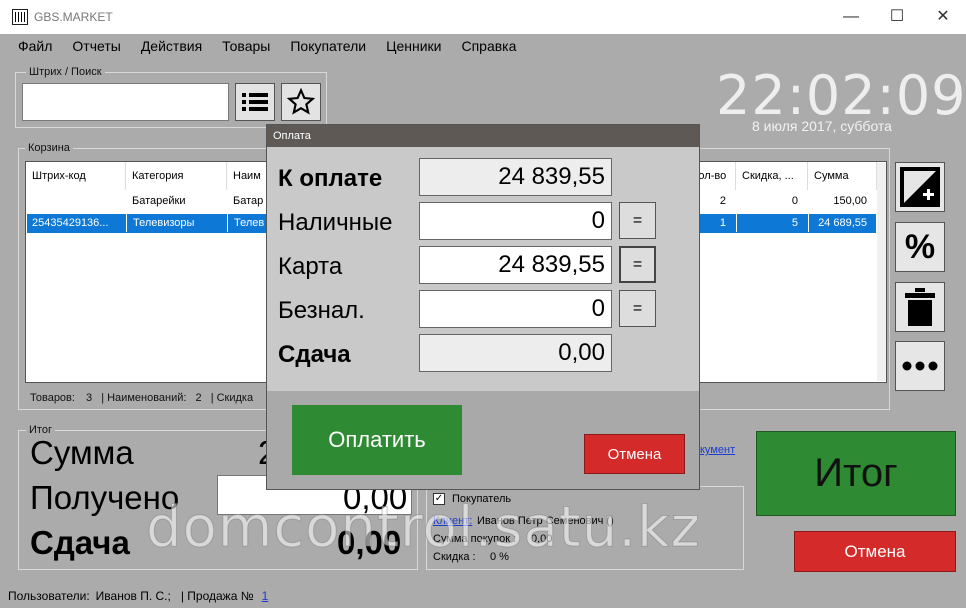  I want to click on discount-label: | Скидка, so click(232, 398).